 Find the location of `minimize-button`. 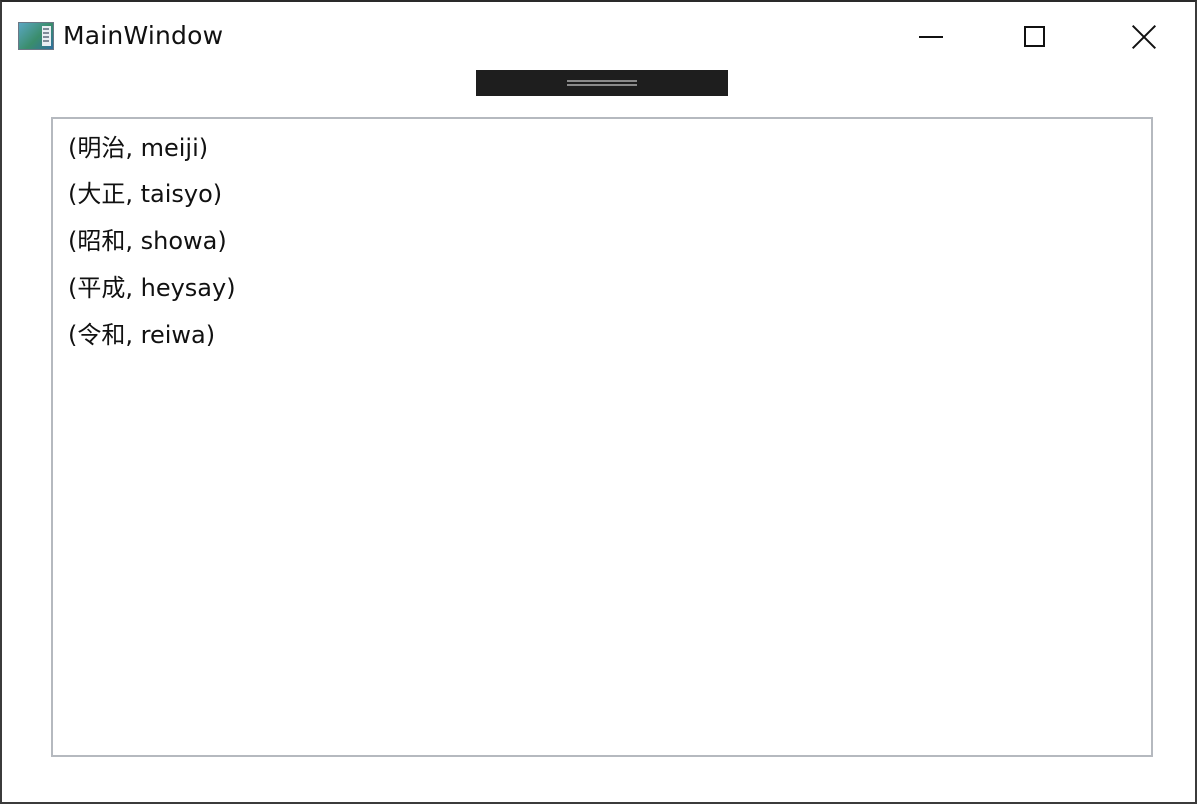

minimize-button is located at coordinates (929, 35).